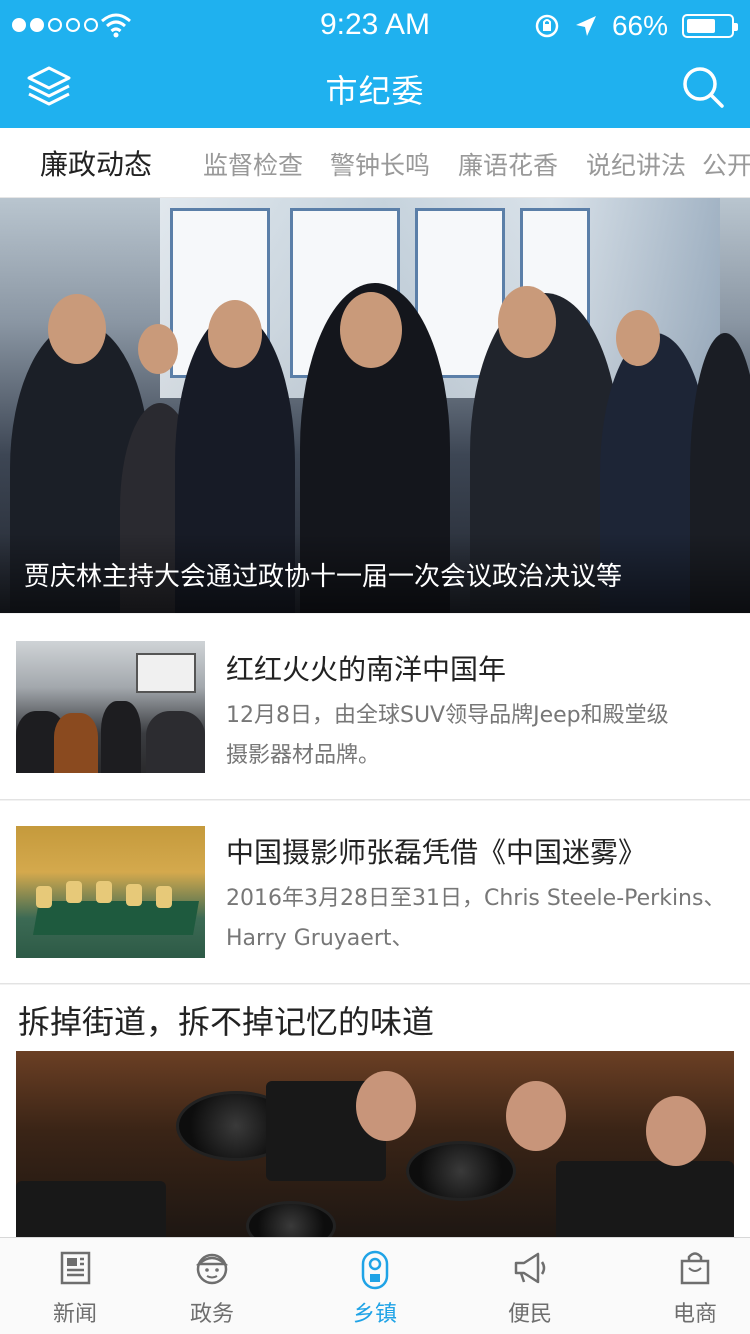  I want to click on news-desc: 12月8日，由全球SUV领导品牌Jeep和殿堂级 摄影器材品牌。, so click(447, 735).